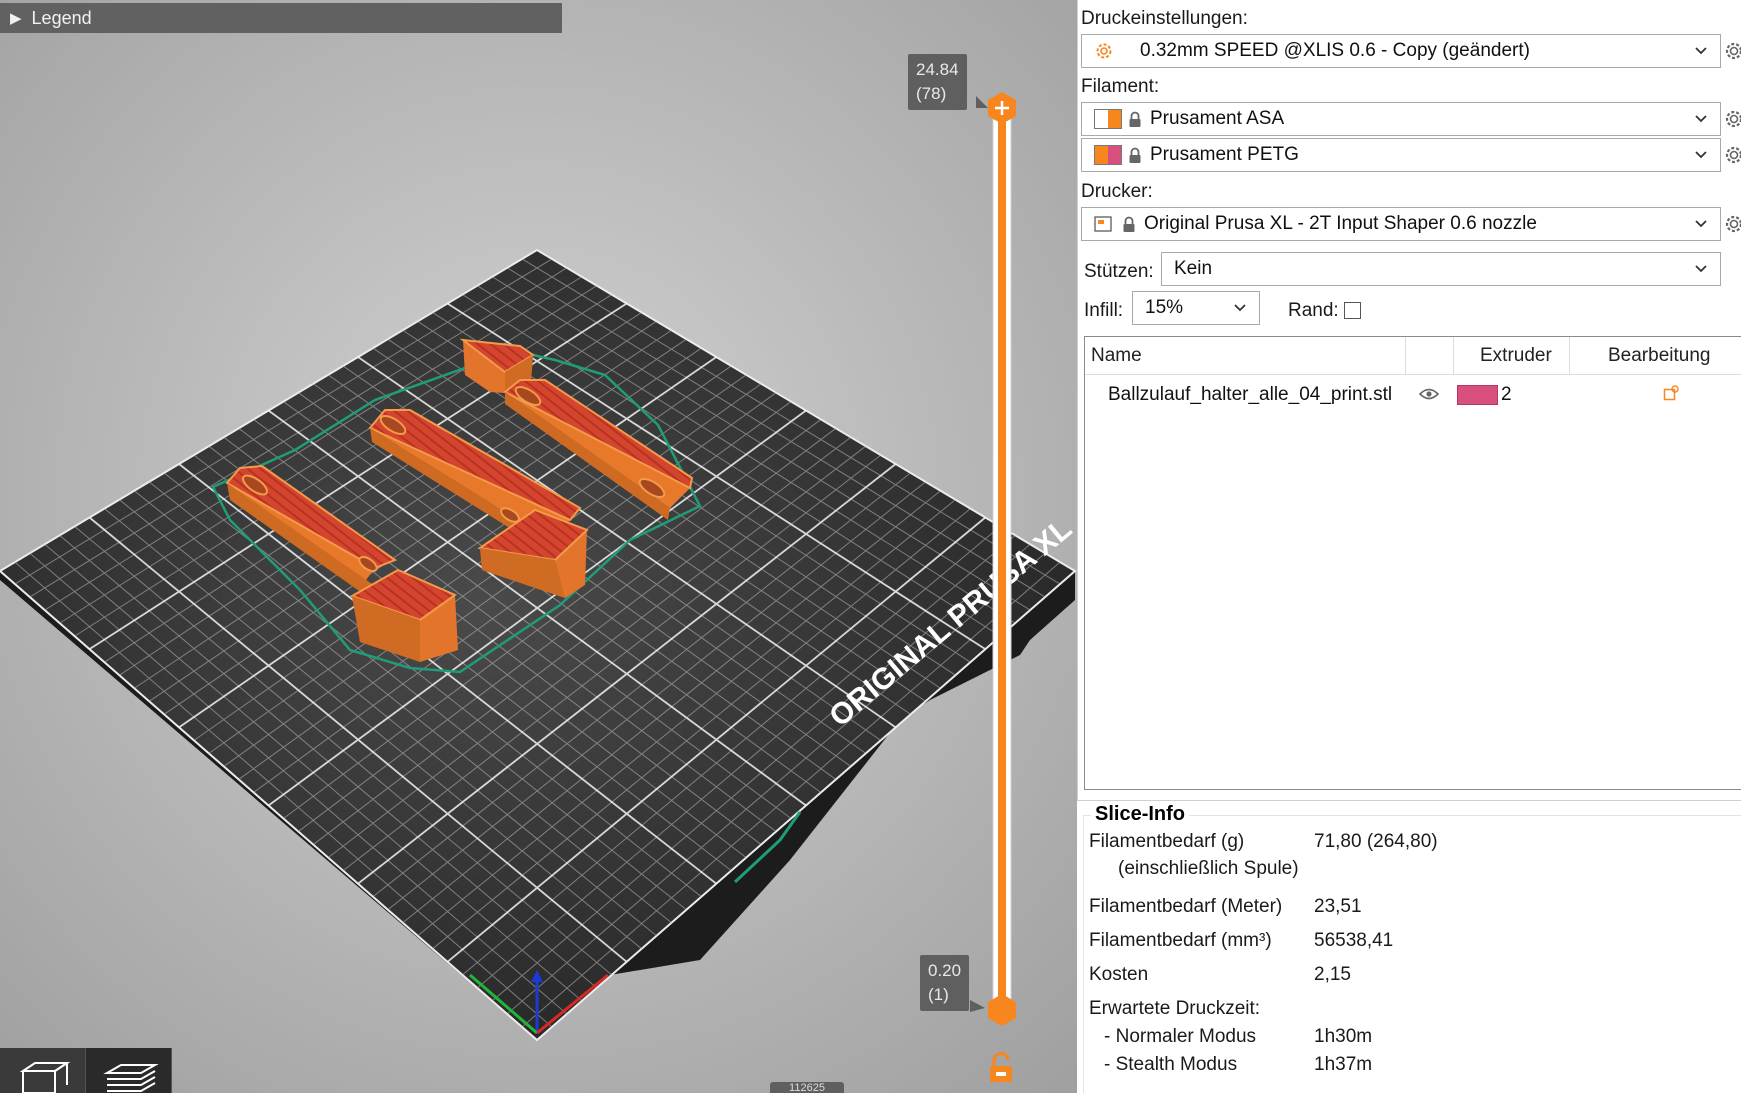  I want to click on object-row: Ballzulauf_halter_alle_04_print.stl 2, so click(1413, 393).